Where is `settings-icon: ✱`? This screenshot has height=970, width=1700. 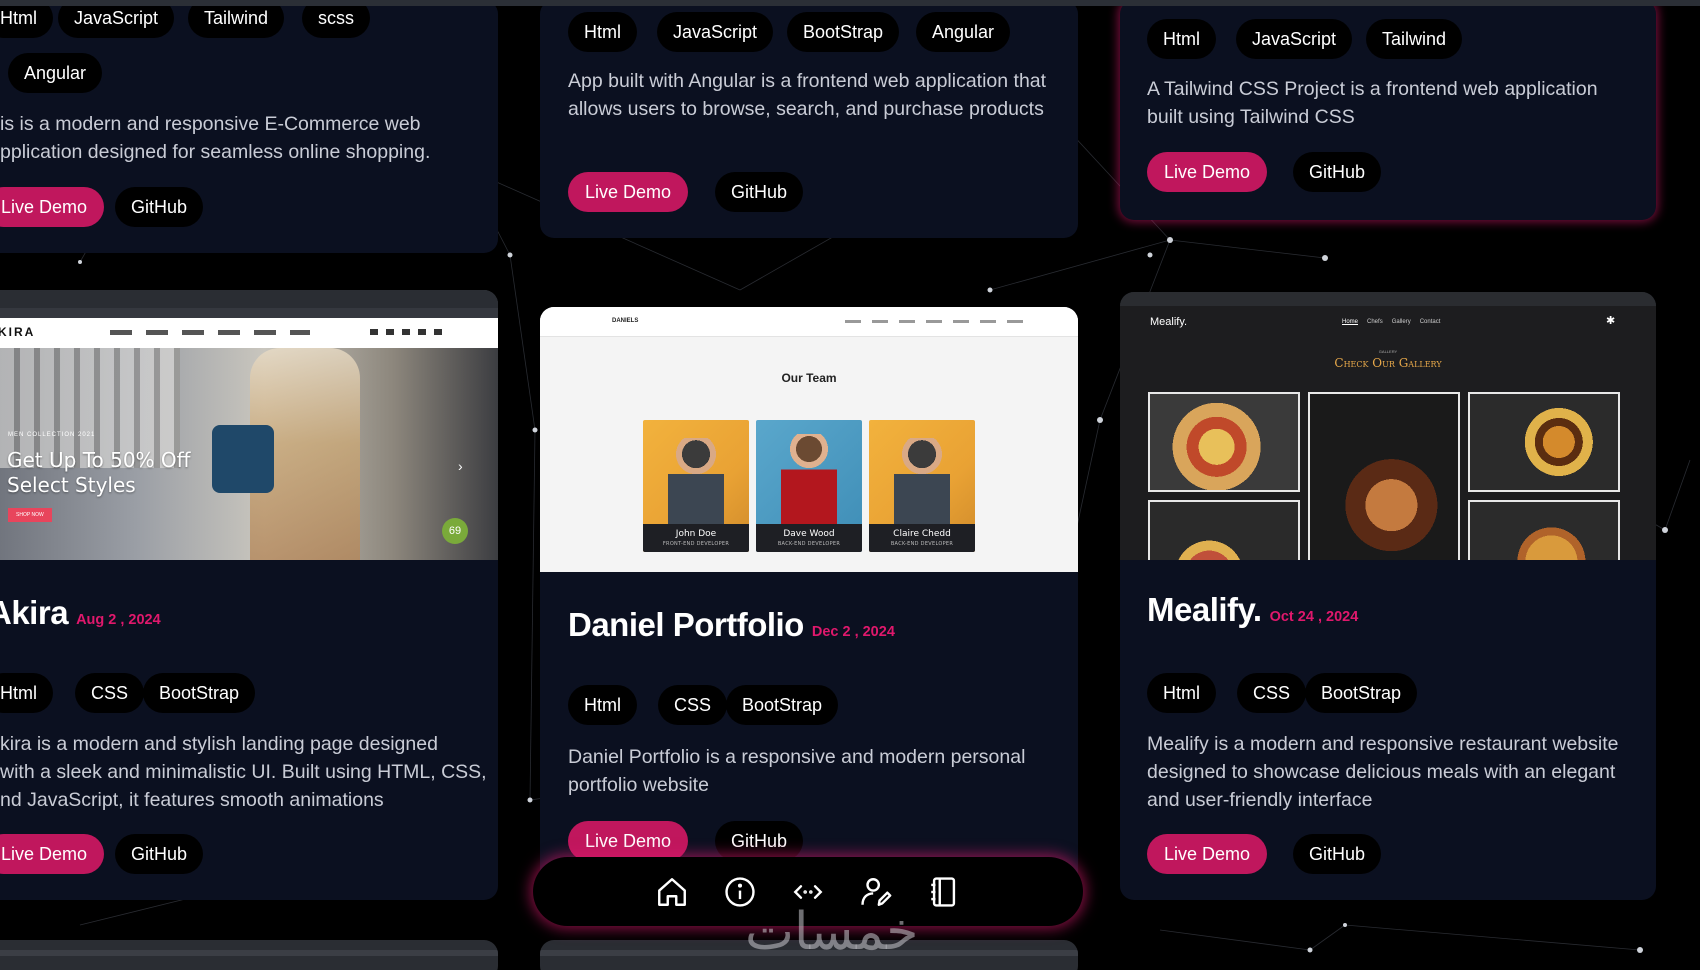 settings-icon: ✱ is located at coordinates (1611, 321).